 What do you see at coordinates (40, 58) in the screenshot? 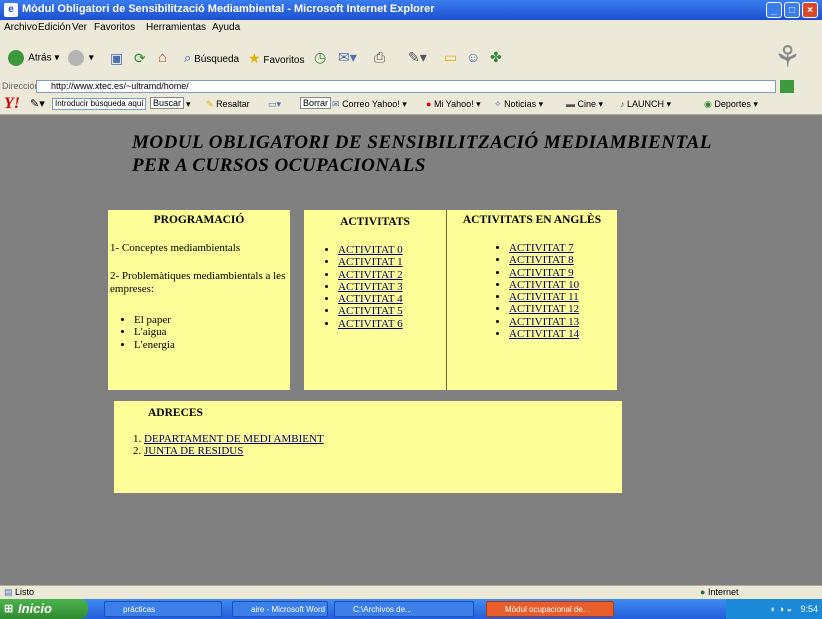
I see `back-label: Atrás` at bounding box center [40, 58].